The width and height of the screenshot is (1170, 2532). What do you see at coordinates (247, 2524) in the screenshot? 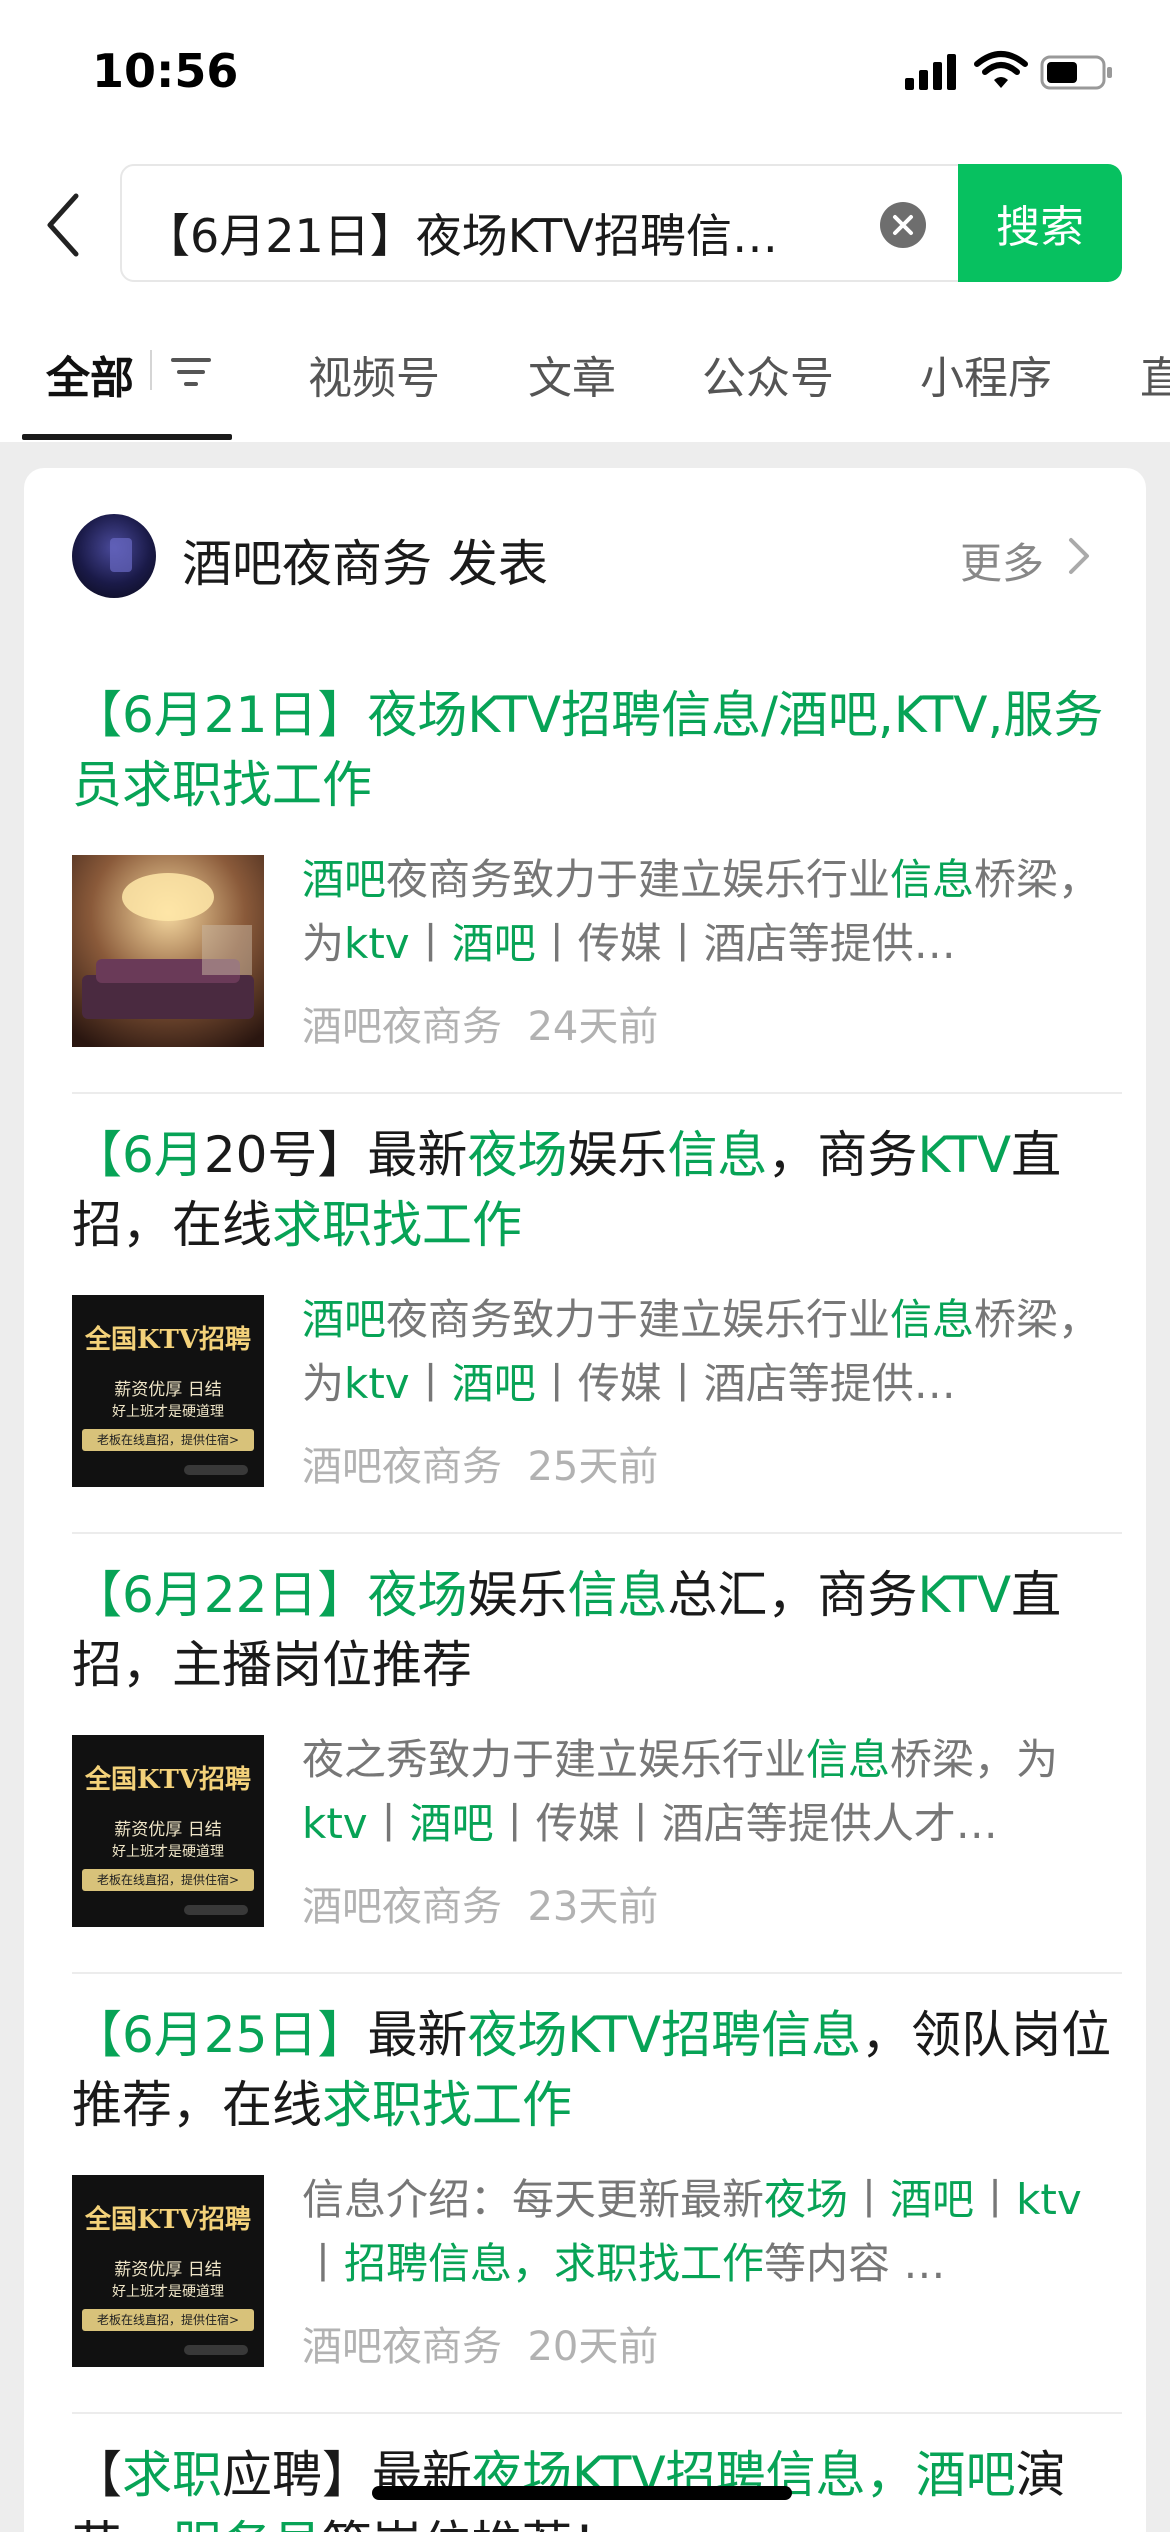
I see `highlighted-keyword: 服务员` at bounding box center [247, 2524].